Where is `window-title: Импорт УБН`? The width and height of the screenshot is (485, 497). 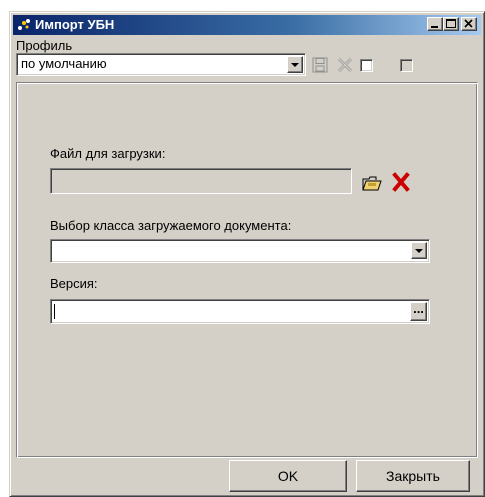 window-title: Импорт УБН is located at coordinates (75, 24).